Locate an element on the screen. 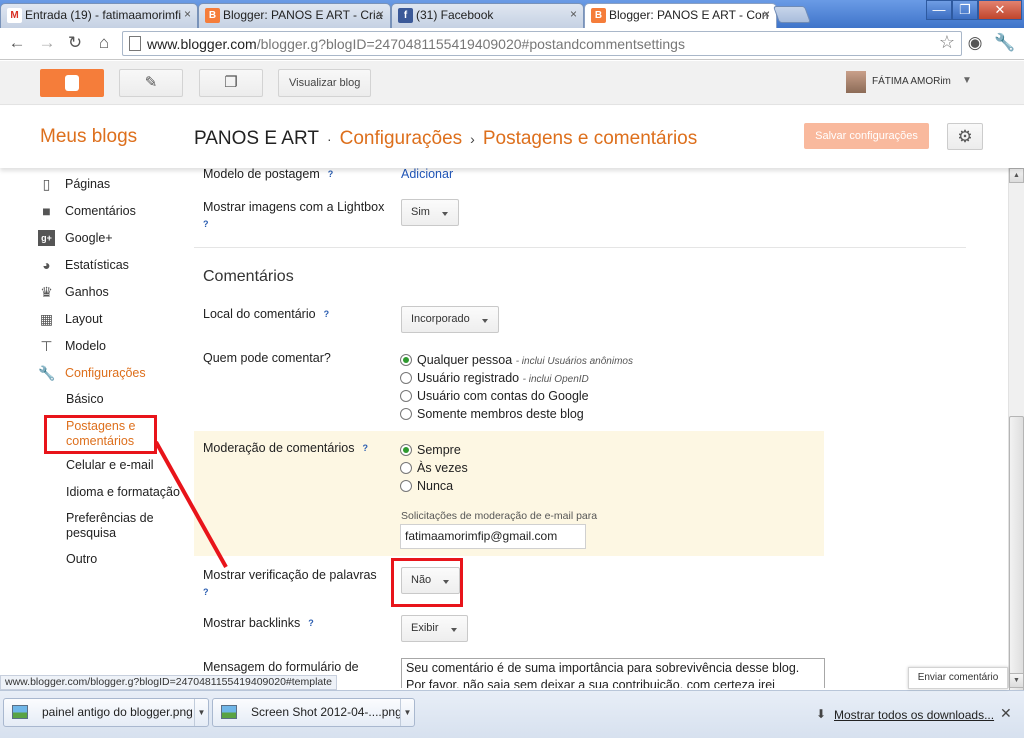 This screenshot has height=738, width=1024. save-settings-button: Salvar configurações is located at coordinates (866, 136).